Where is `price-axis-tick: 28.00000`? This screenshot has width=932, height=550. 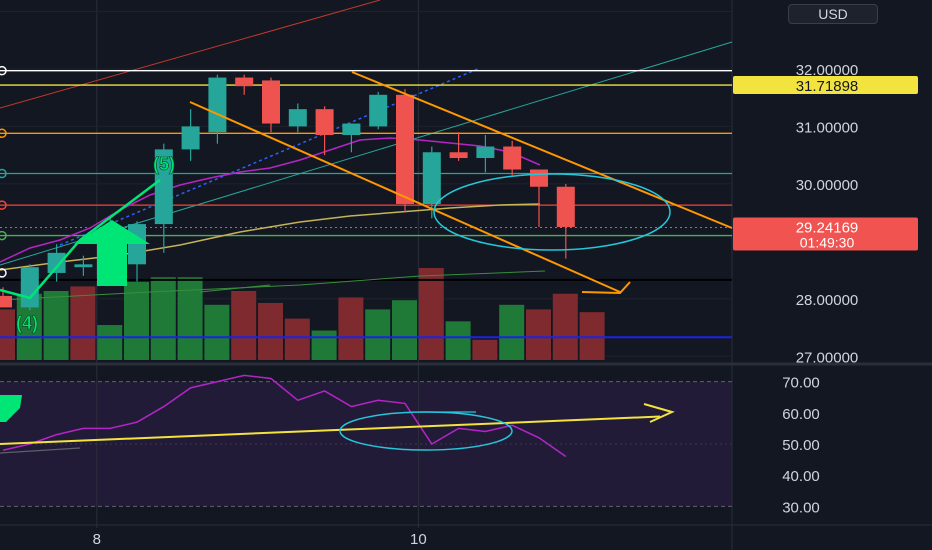
price-axis-tick: 28.00000 is located at coordinates (827, 300).